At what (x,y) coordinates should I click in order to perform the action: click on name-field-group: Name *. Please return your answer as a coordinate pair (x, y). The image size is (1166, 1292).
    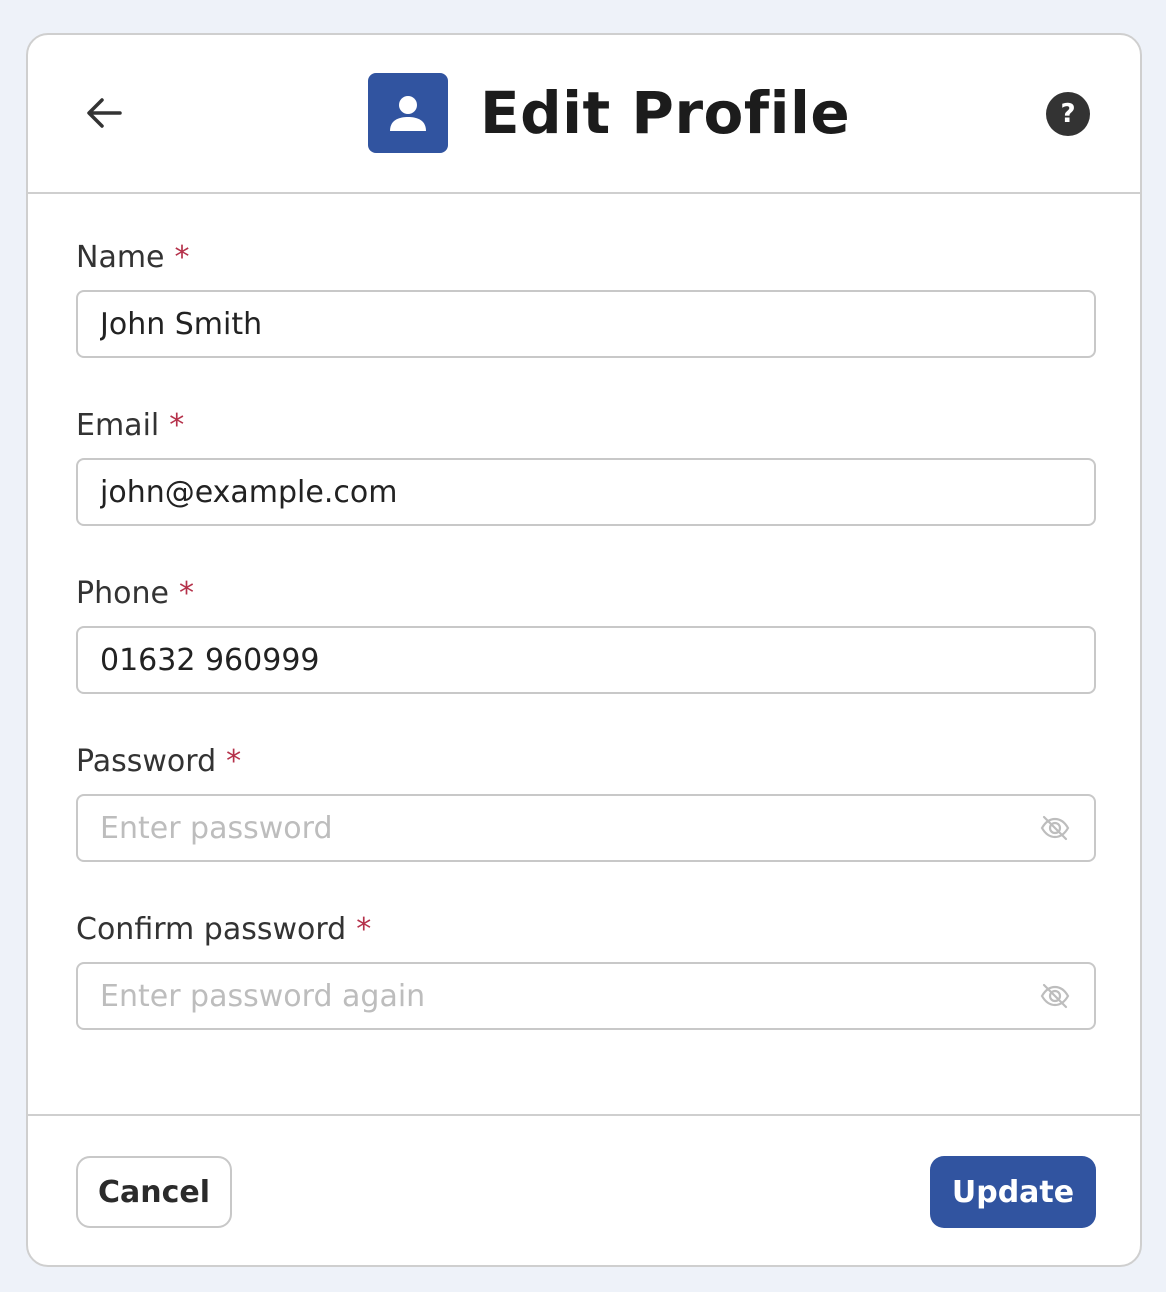
    Looking at the image, I should click on (586, 298).